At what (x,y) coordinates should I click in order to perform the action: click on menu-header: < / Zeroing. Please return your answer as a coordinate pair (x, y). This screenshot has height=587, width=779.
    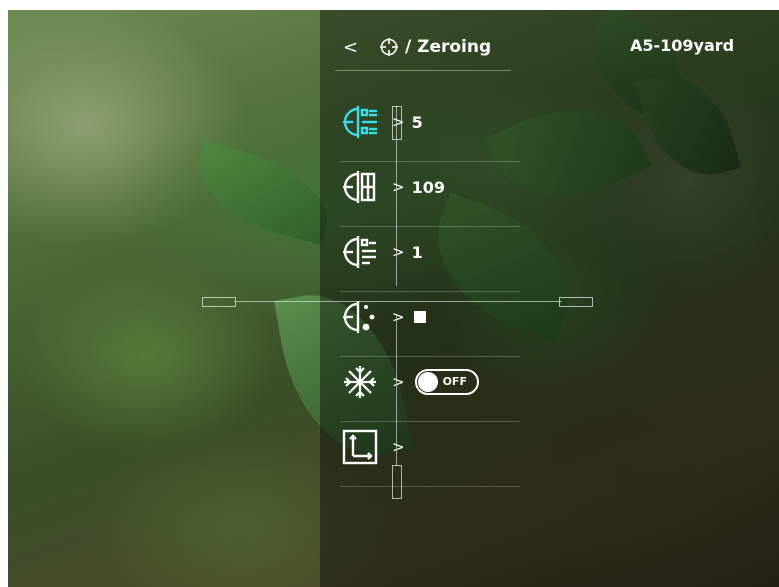
    Looking at the image, I should click on (417, 47).